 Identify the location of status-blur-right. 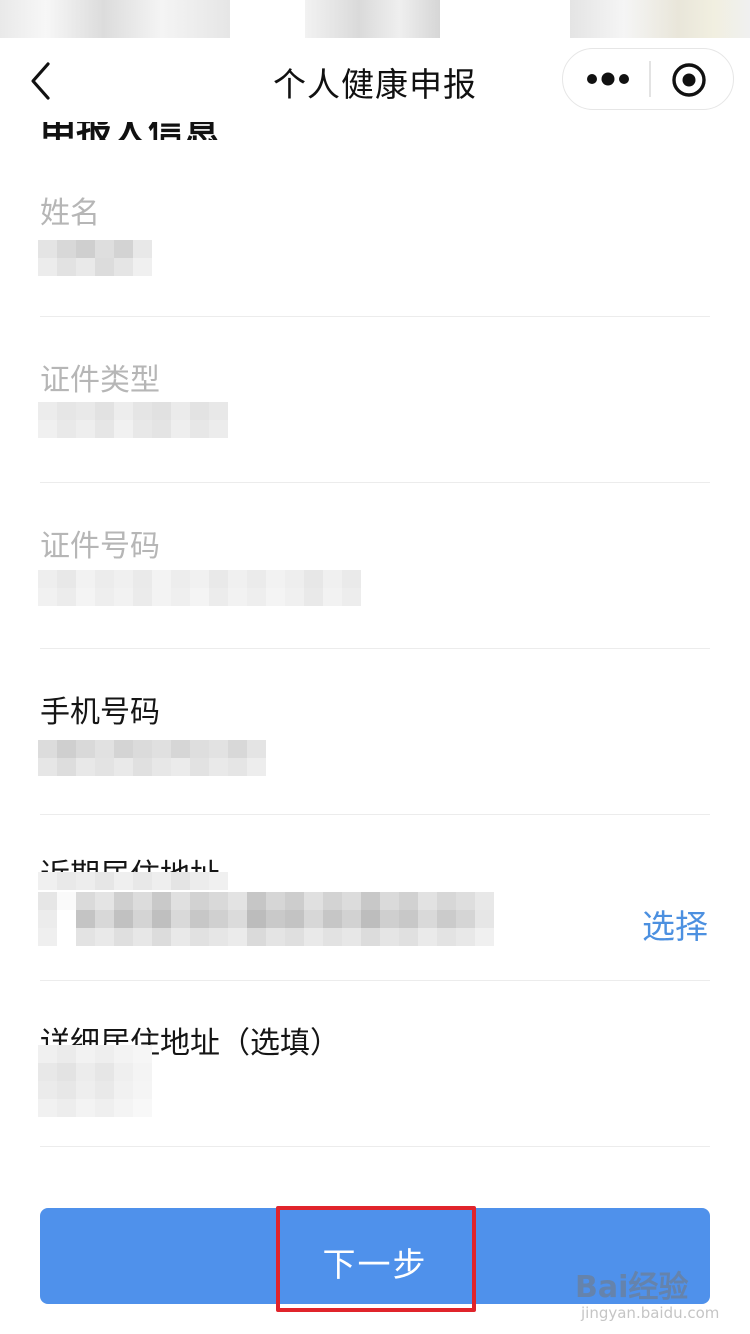
(660, 19).